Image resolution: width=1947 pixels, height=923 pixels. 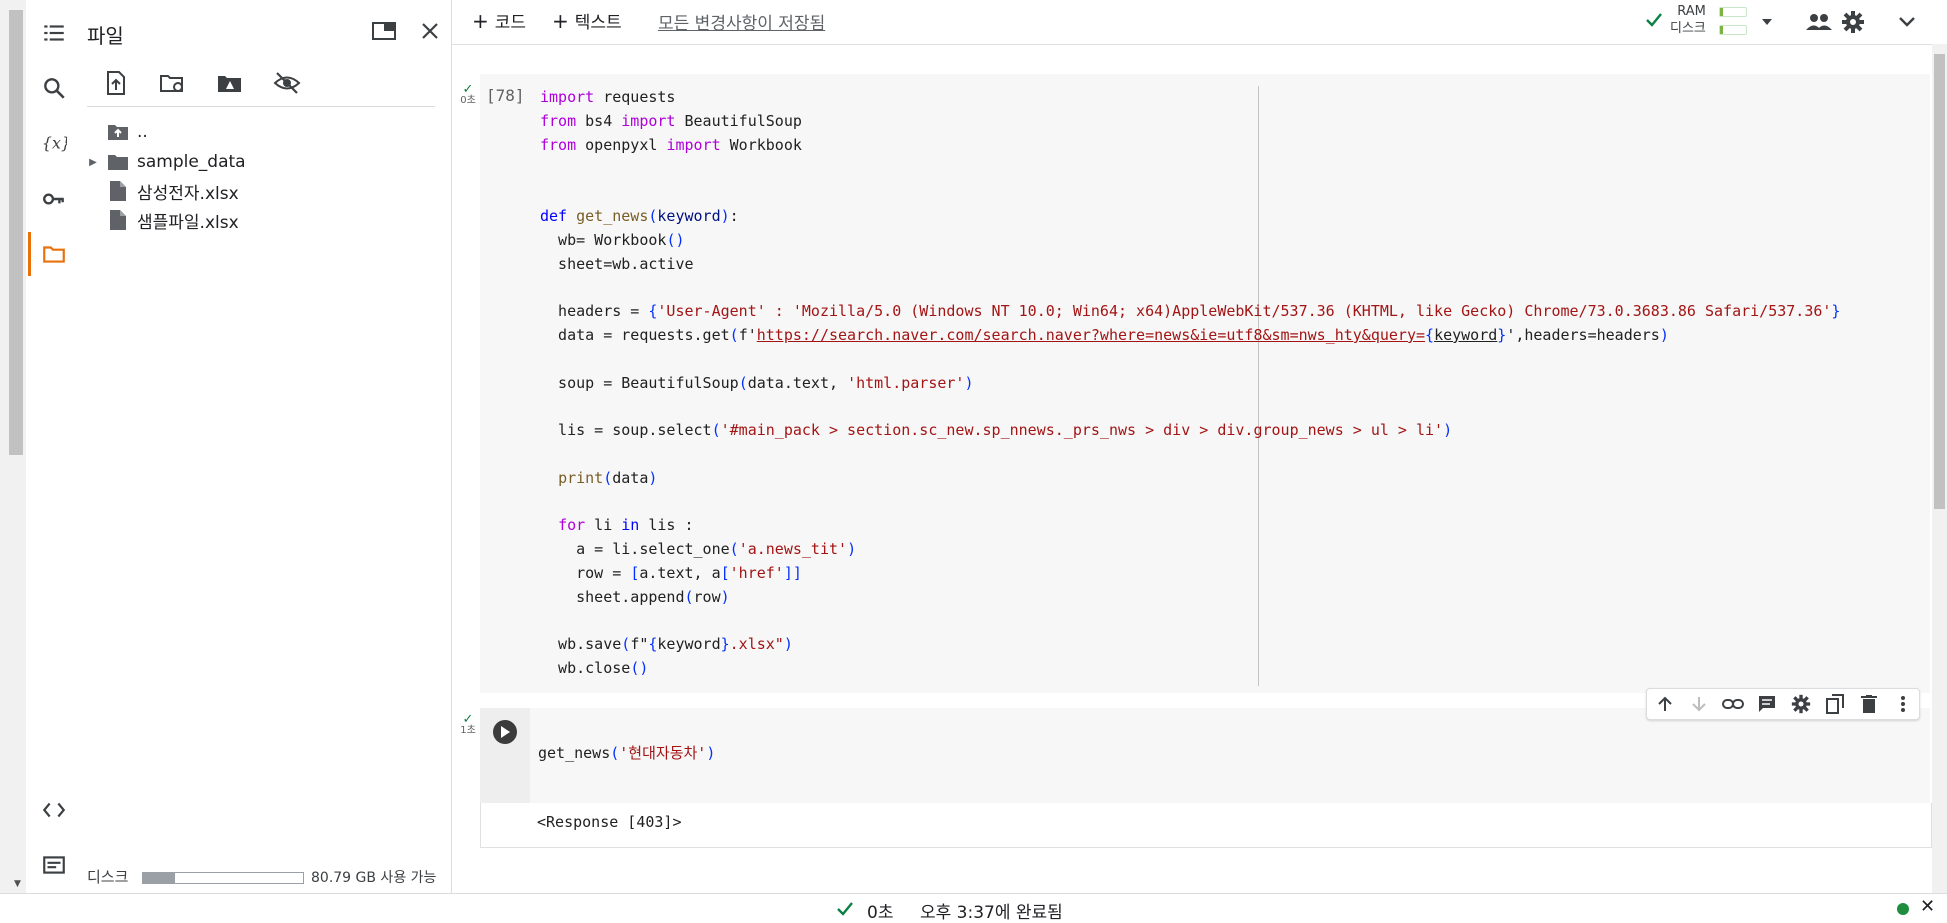 What do you see at coordinates (1767, 704) in the screenshot?
I see `comment-icon` at bounding box center [1767, 704].